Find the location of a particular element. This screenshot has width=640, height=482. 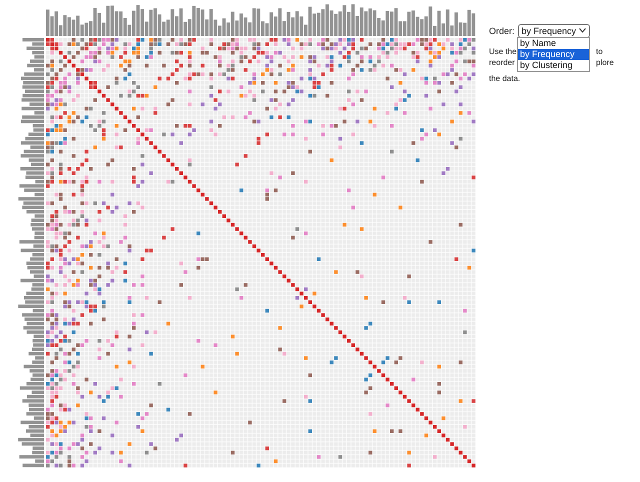

description-text: to is located at coordinates (599, 51).